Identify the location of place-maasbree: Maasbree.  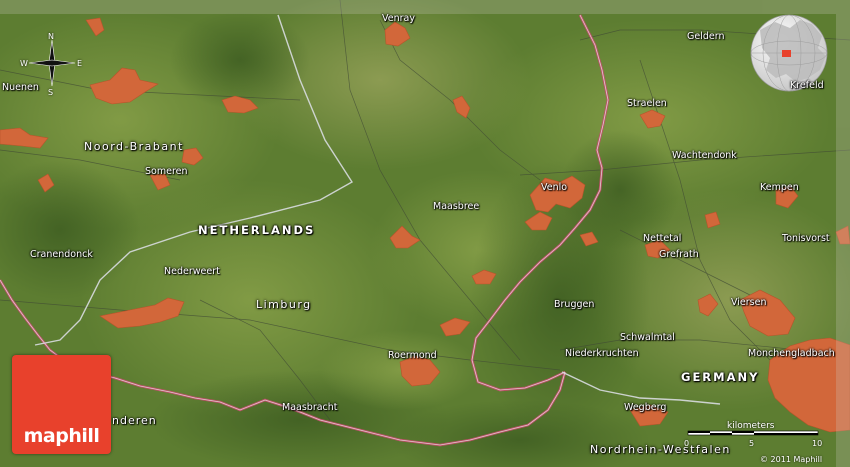
(456, 206).